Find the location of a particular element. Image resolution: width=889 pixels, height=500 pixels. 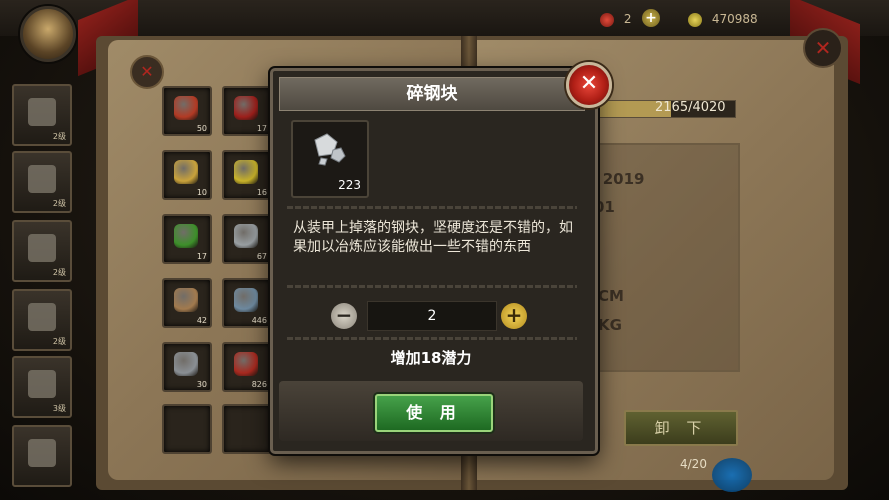

item-description: 从装甲上掉落的钢块，坚硬度还是不错的，如果加以冶炼应该能做出一些不错的东西 is located at coordinates (433, 237).